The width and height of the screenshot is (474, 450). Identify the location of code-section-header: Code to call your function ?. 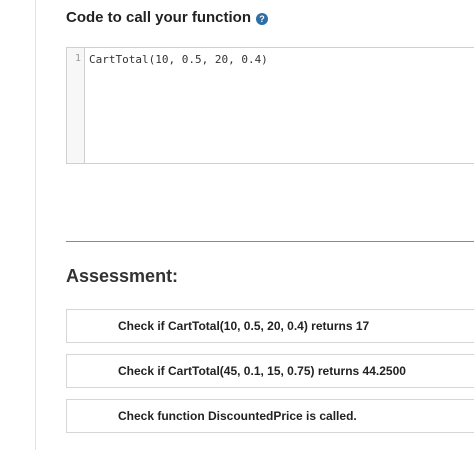
(167, 18).